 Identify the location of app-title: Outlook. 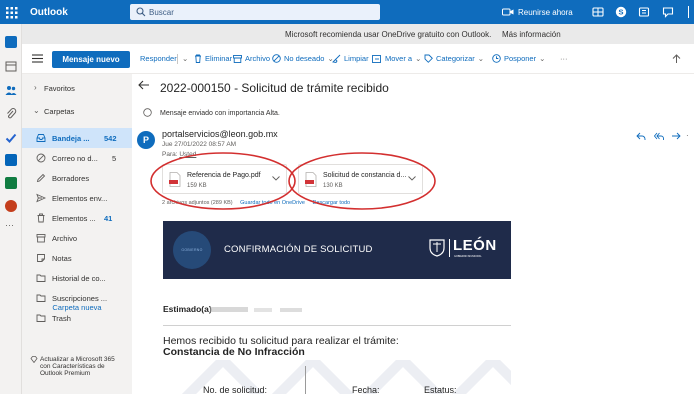
(49, 12).